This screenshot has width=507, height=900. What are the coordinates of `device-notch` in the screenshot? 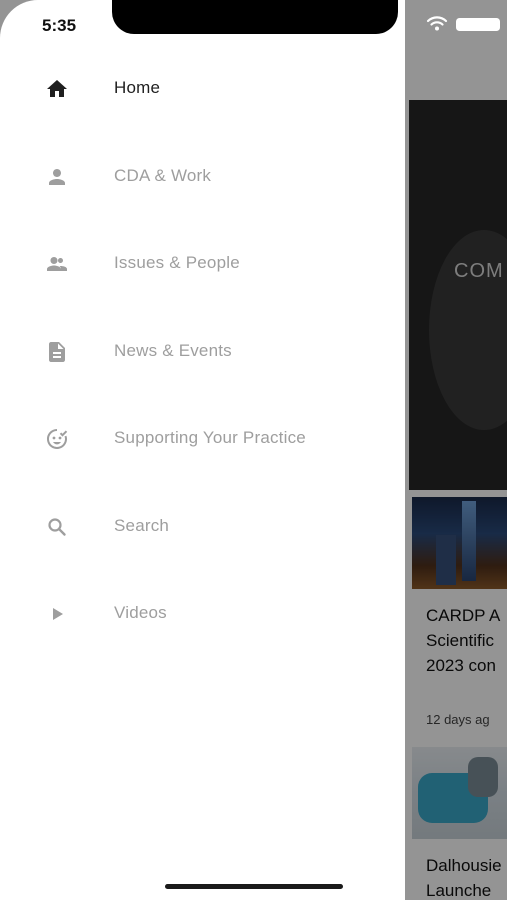 It's located at (255, 17).